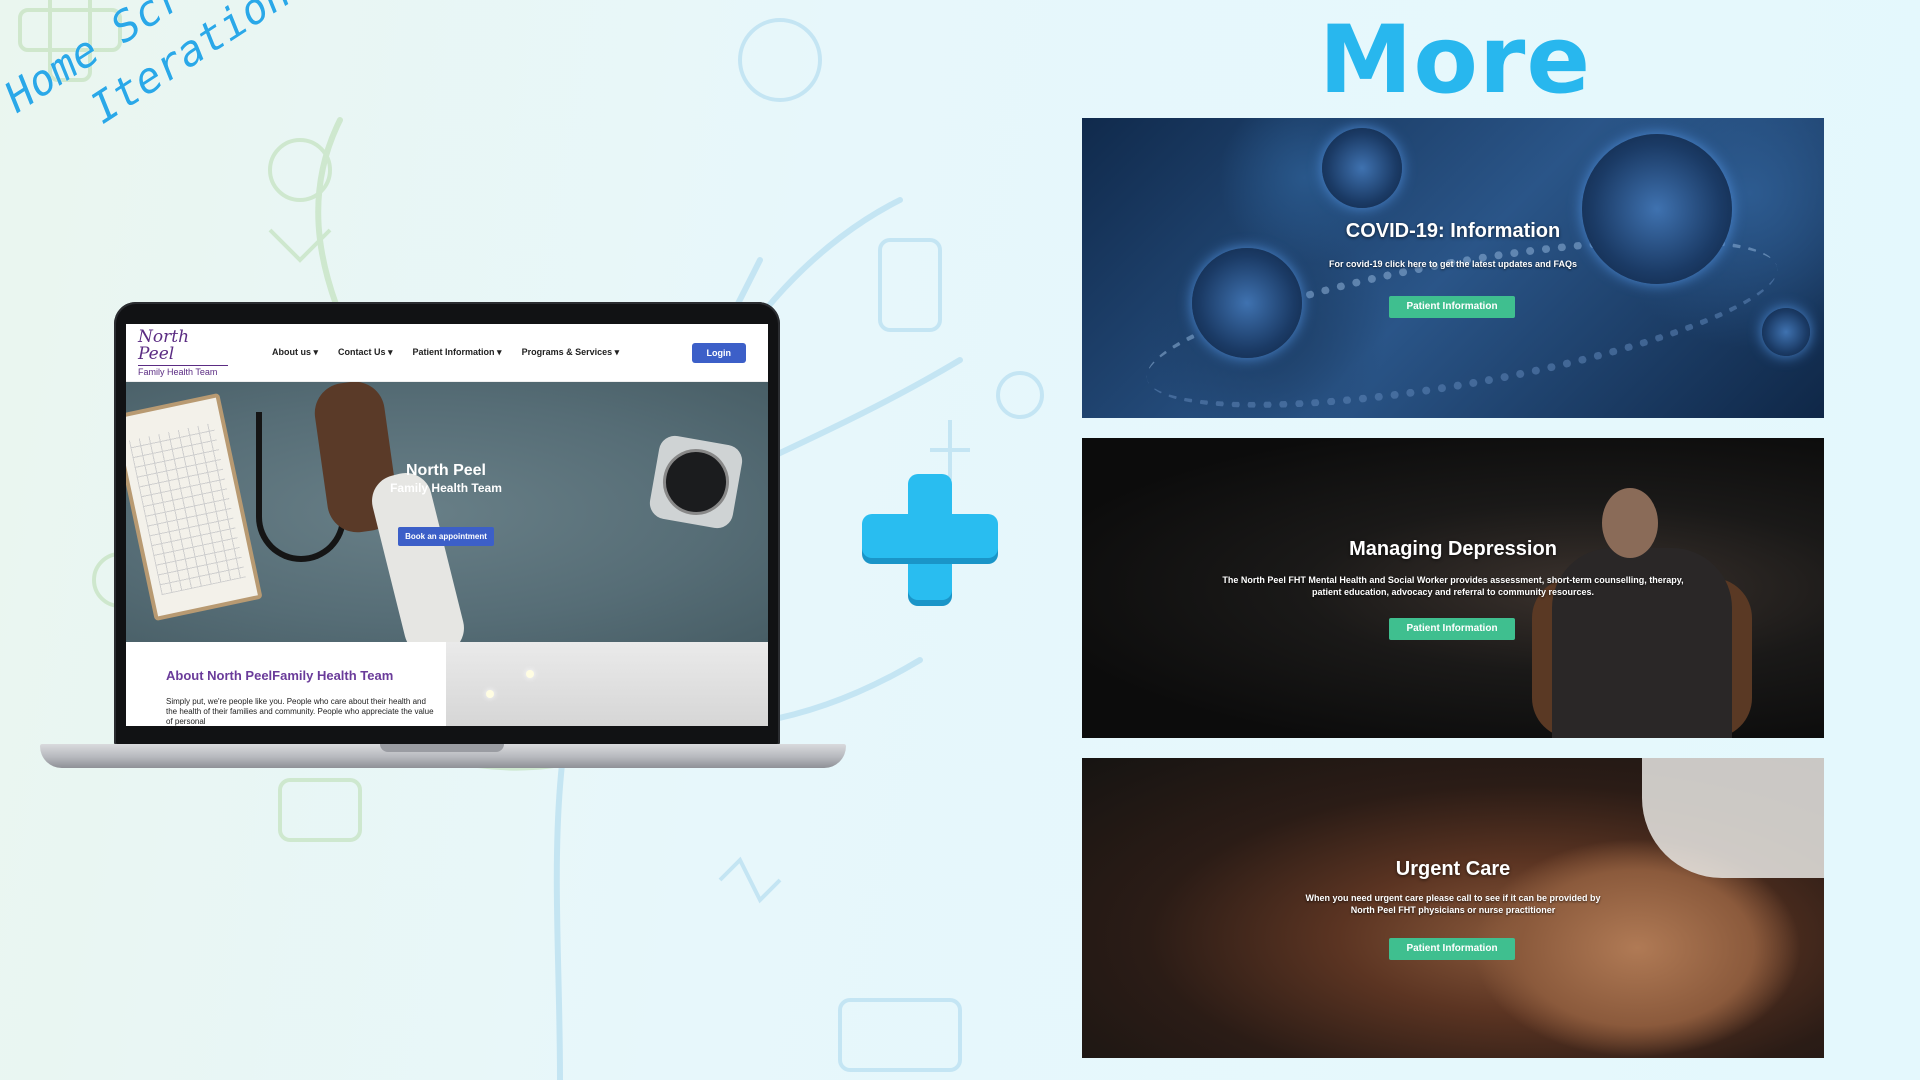 The height and width of the screenshot is (1080, 1920). What do you see at coordinates (150, 90) in the screenshot?
I see `corner-title: Home Screen Iteration` at bounding box center [150, 90].